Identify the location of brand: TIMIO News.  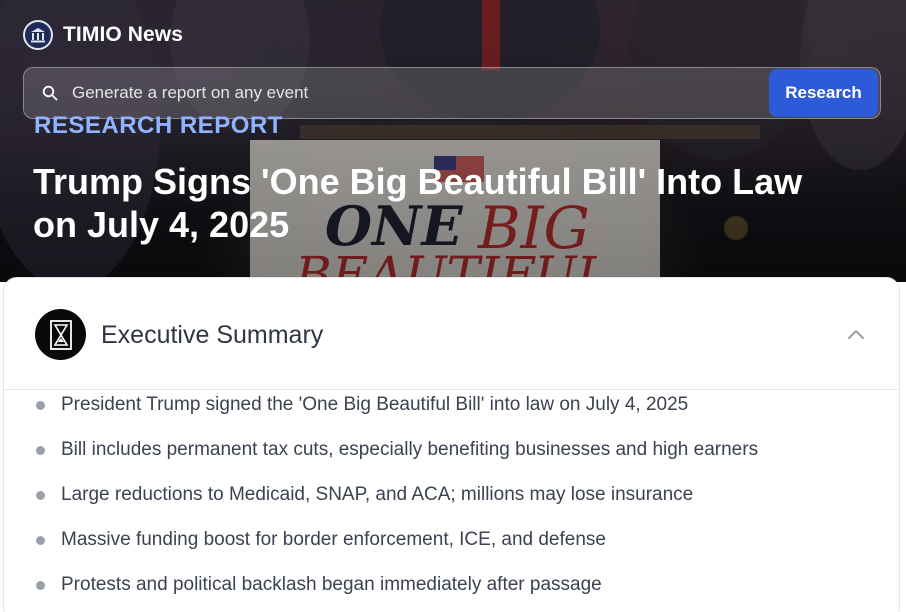
(103, 35).